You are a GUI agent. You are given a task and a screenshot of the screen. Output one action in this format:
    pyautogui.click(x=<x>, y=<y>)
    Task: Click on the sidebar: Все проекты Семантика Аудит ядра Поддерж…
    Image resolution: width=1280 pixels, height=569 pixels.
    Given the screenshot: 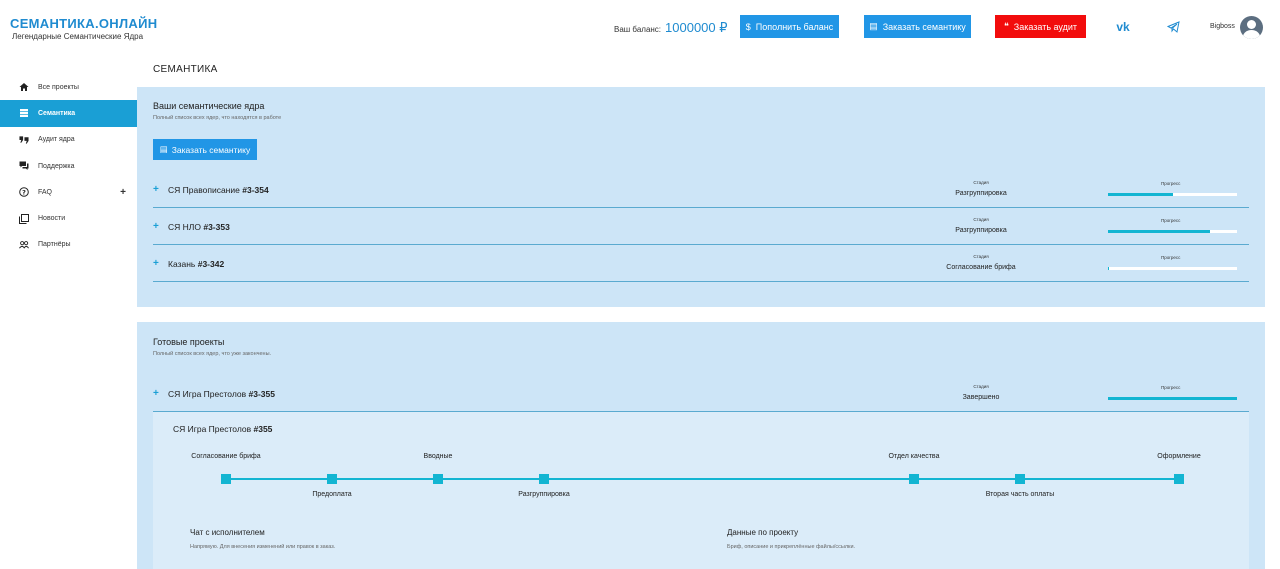 What is the action you would take?
    pyautogui.click(x=68, y=166)
    